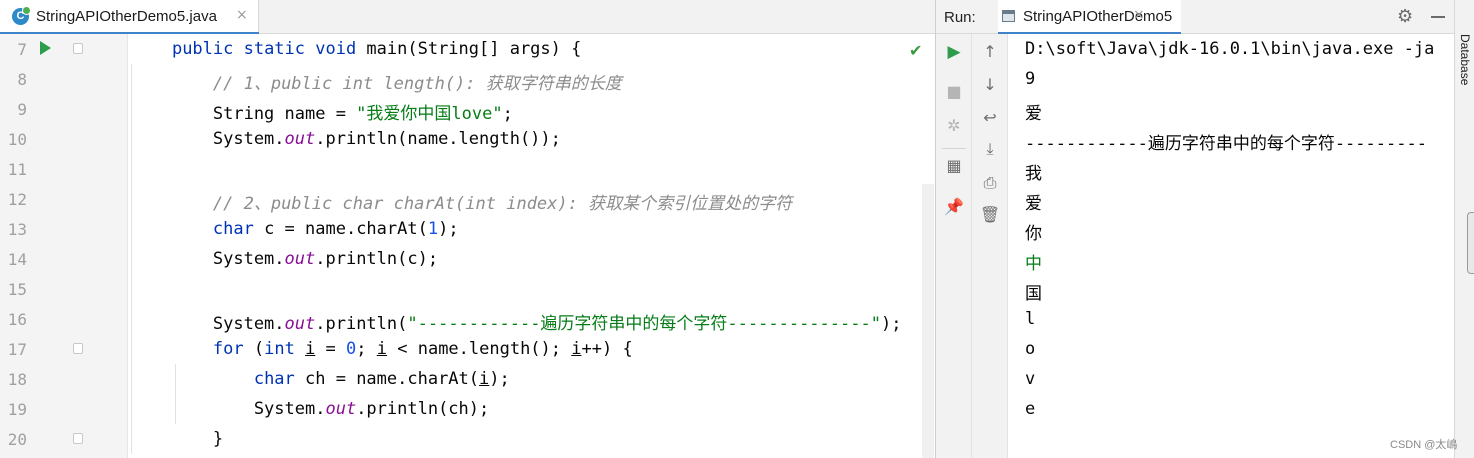  Describe the element at coordinates (928, 321) in the screenshot. I see `editor-scrollbar` at that location.